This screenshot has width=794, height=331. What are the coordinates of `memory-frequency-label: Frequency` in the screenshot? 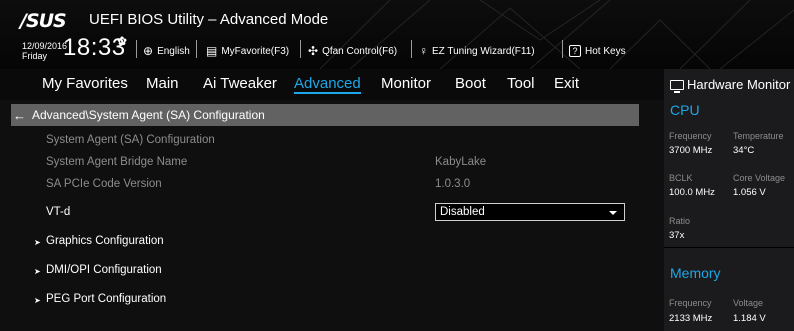 It's located at (690, 303).